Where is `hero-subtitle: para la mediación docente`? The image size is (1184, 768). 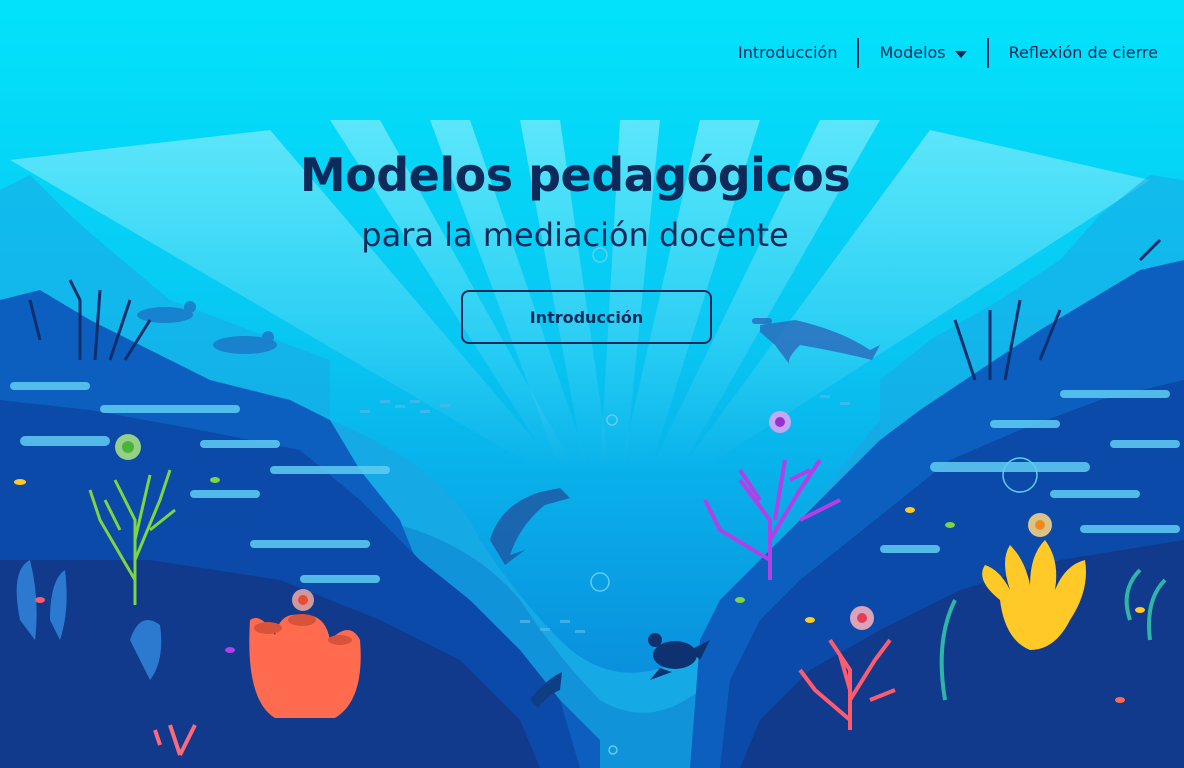
hero-subtitle: para la mediación docente is located at coordinates (575, 235).